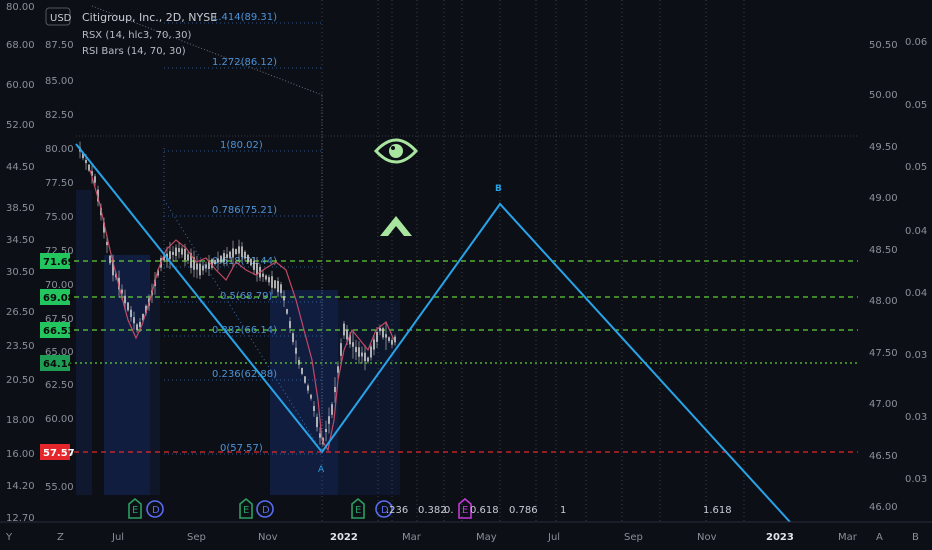  Describe the element at coordinates (61, 18) in the screenshot. I see `currency-button: USD` at that location.